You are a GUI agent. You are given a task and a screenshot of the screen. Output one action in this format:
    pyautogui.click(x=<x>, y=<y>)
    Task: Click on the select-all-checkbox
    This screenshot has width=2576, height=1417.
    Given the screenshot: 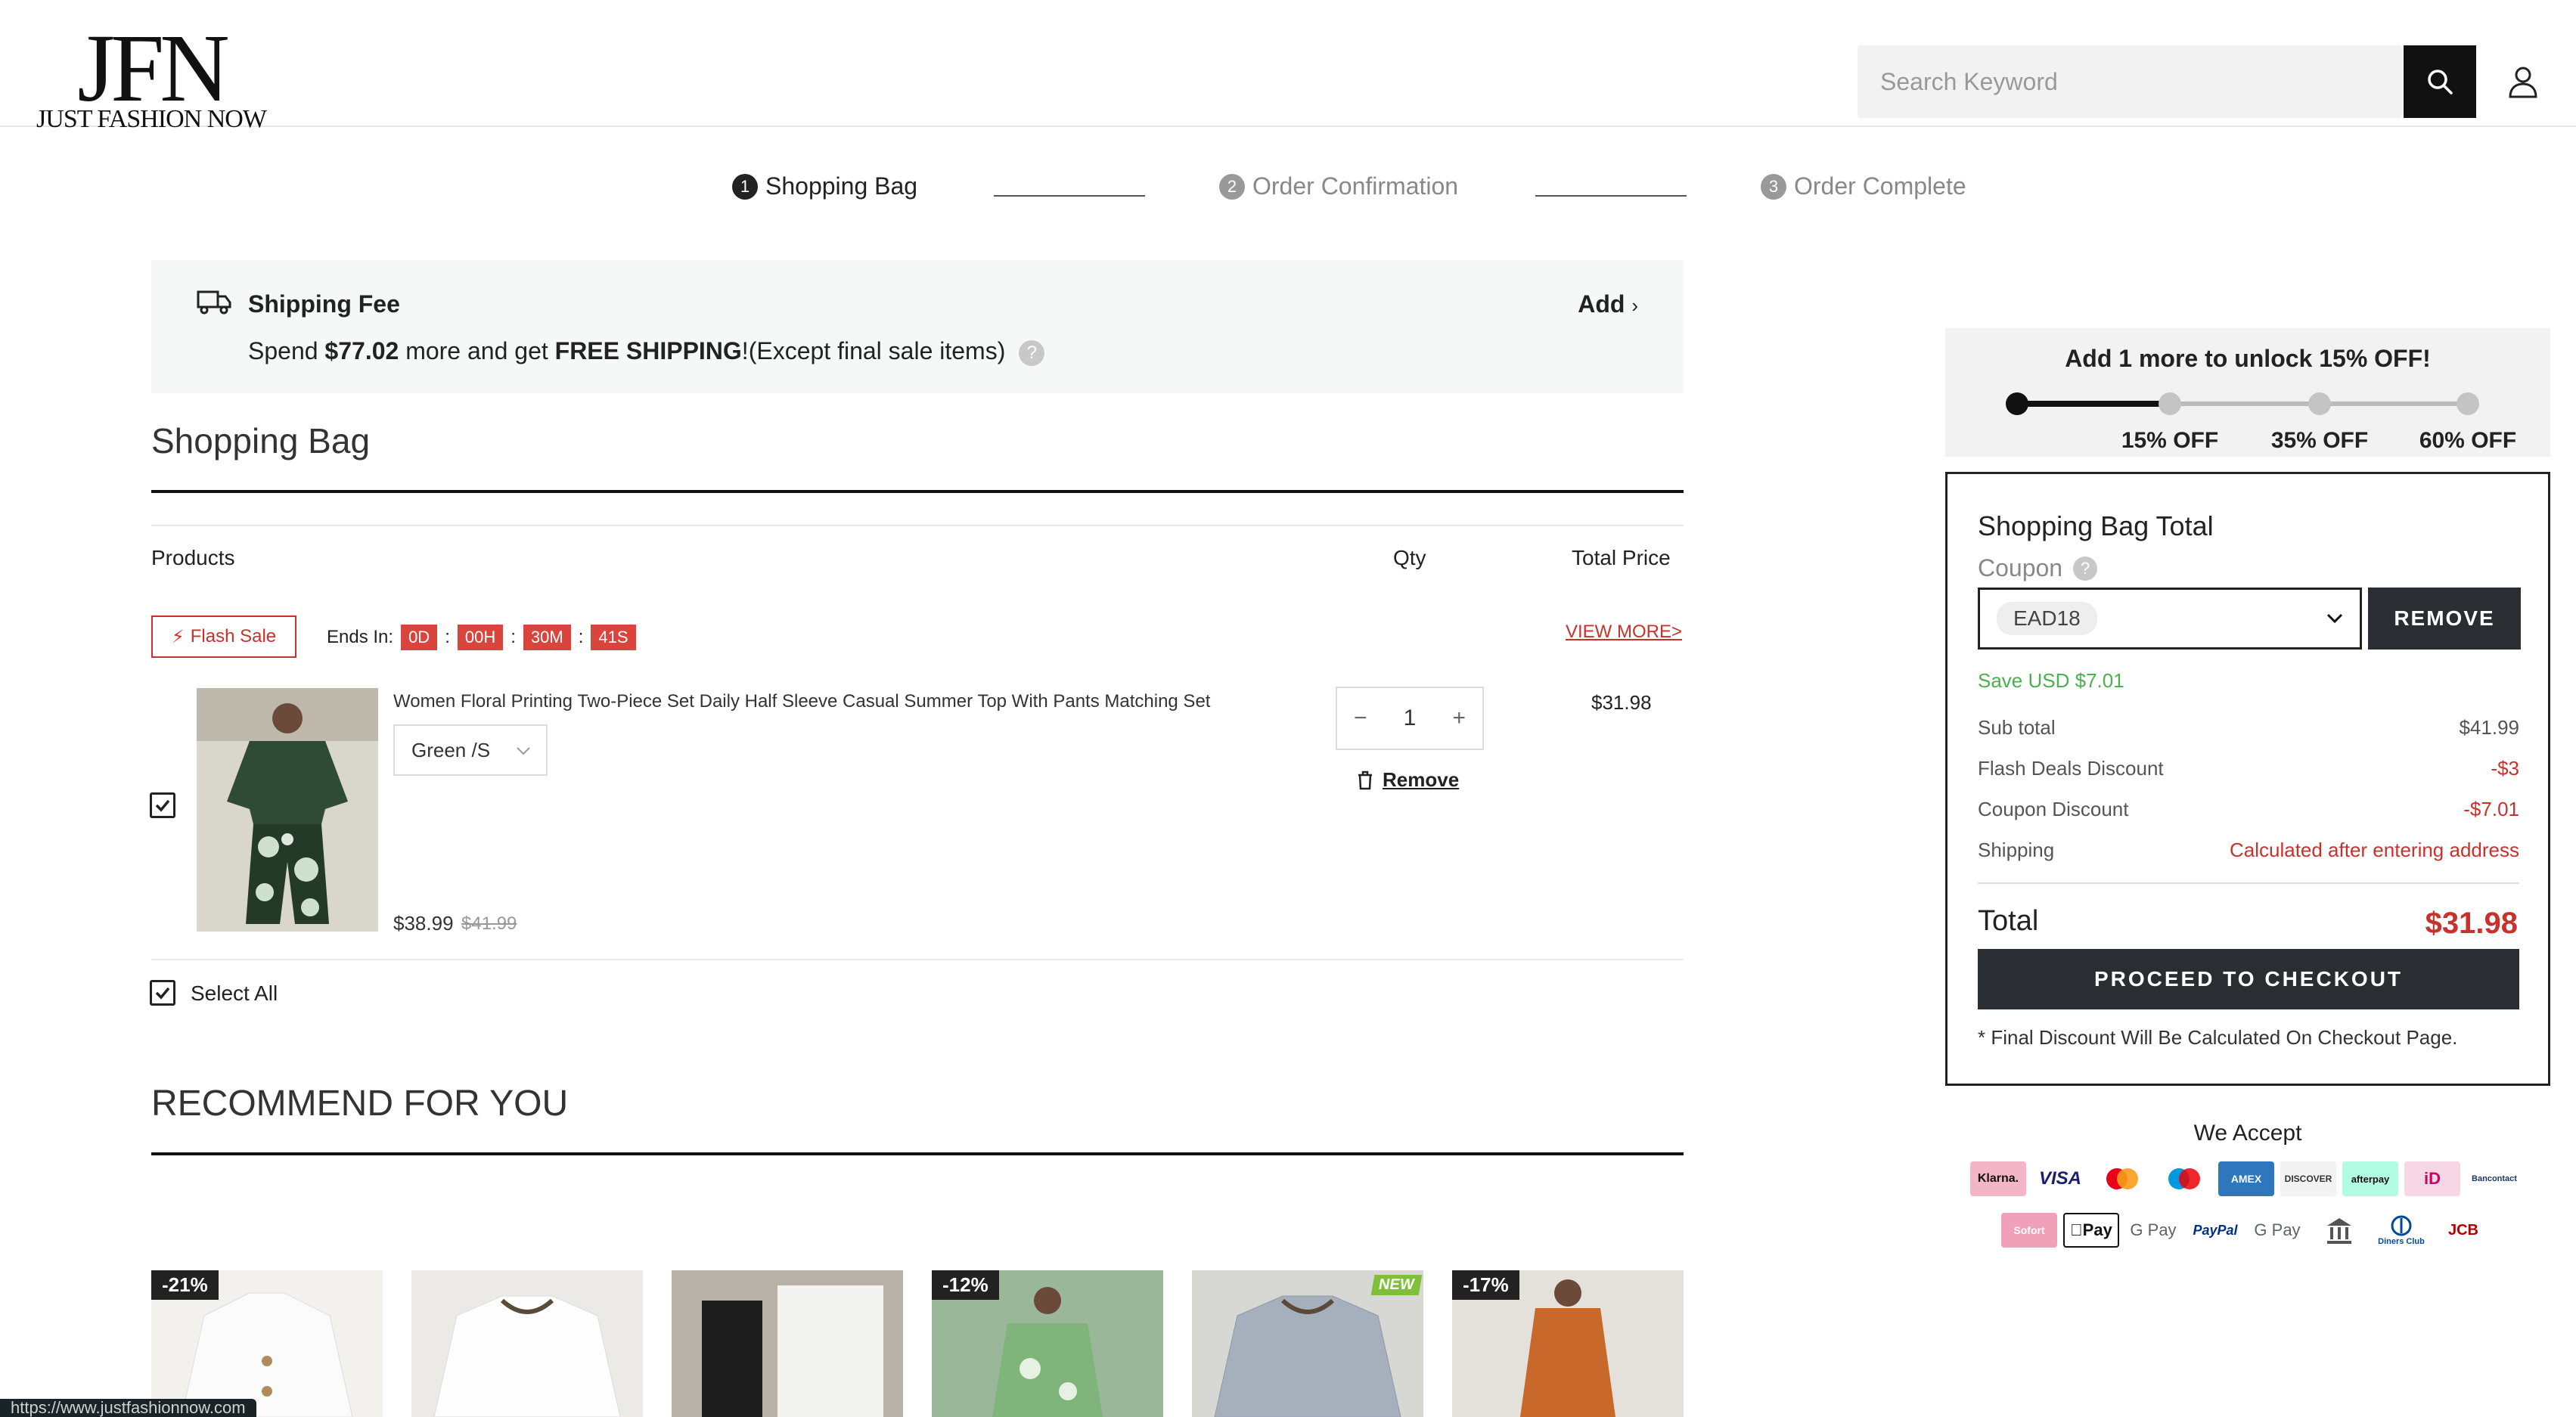 What is the action you would take?
    pyautogui.click(x=162, y=993)
    